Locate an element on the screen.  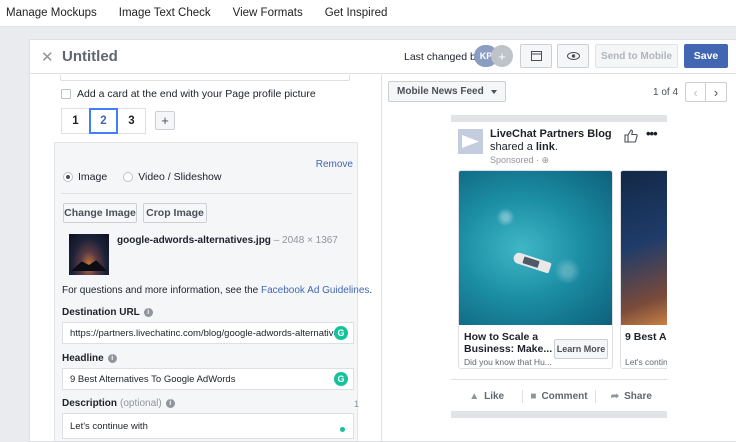
image-thumbnail is located at coordinates (89, 254).